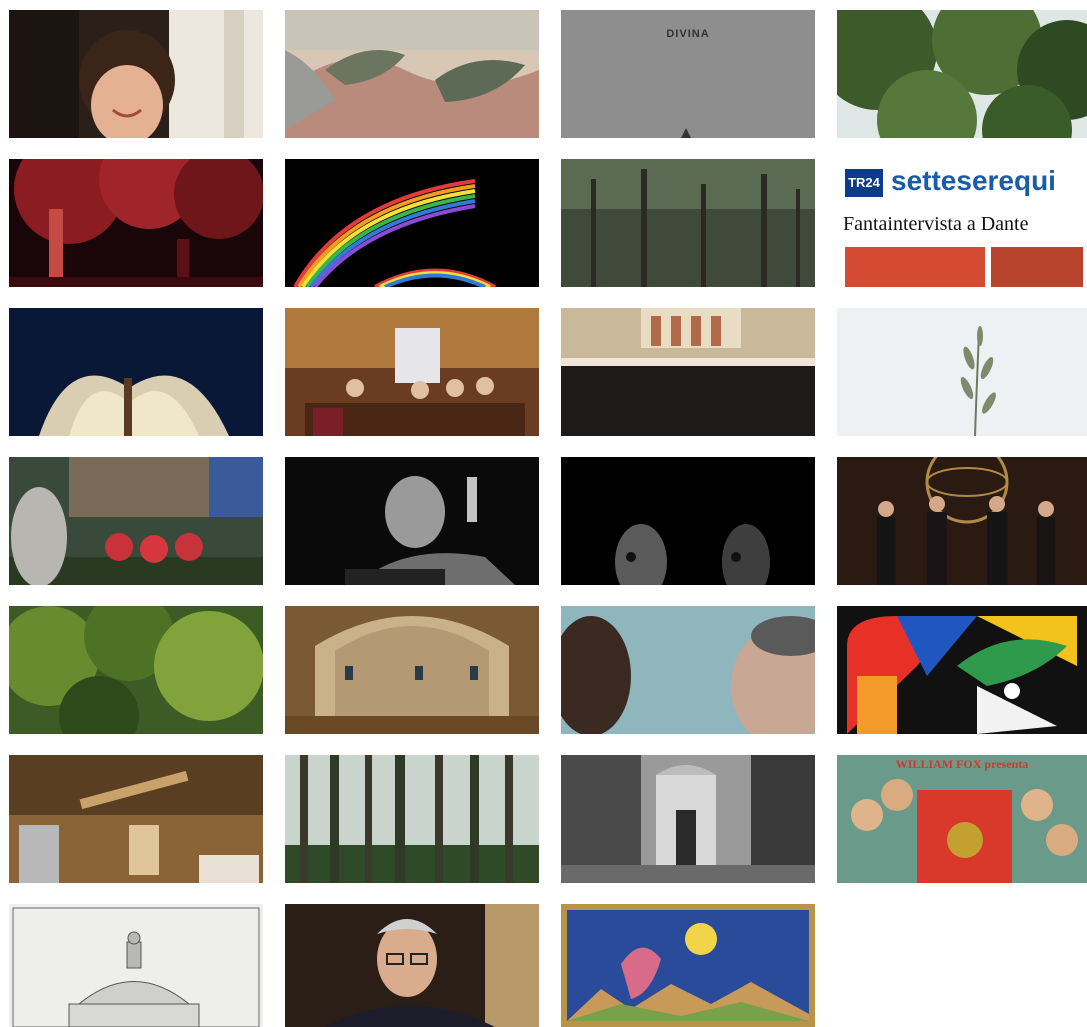  Describe the element at coordinates (688, 819) in the screenshot. I see `gallery-tile-photo-bw-dante-tomb` at that location.